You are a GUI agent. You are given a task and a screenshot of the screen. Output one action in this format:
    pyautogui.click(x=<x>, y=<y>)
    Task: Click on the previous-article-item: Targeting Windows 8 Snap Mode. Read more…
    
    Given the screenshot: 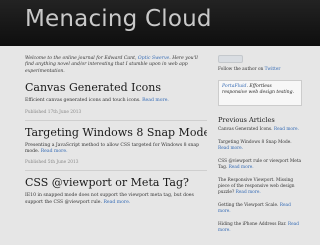 What is the action you would take?
    pyautogui.click(x=260, y=146)
    